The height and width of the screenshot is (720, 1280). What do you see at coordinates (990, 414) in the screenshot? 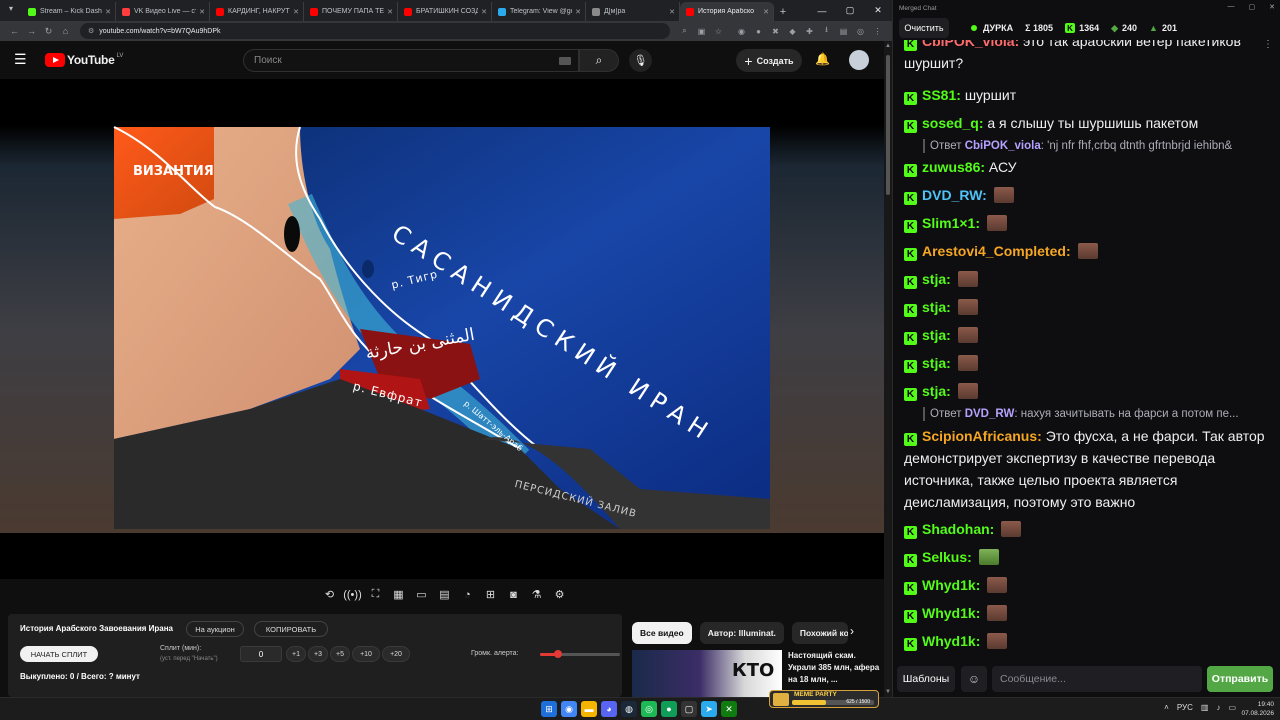
I see `reply-username: DVD_RW` at bounding box center [990, 414].